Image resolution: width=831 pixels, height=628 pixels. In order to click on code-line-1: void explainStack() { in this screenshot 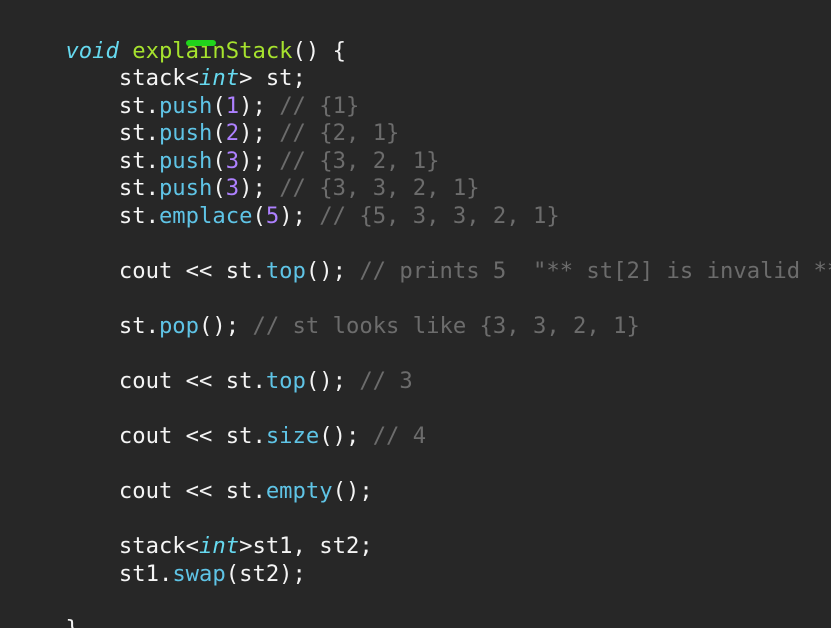, I will do `click(179, 37)`.